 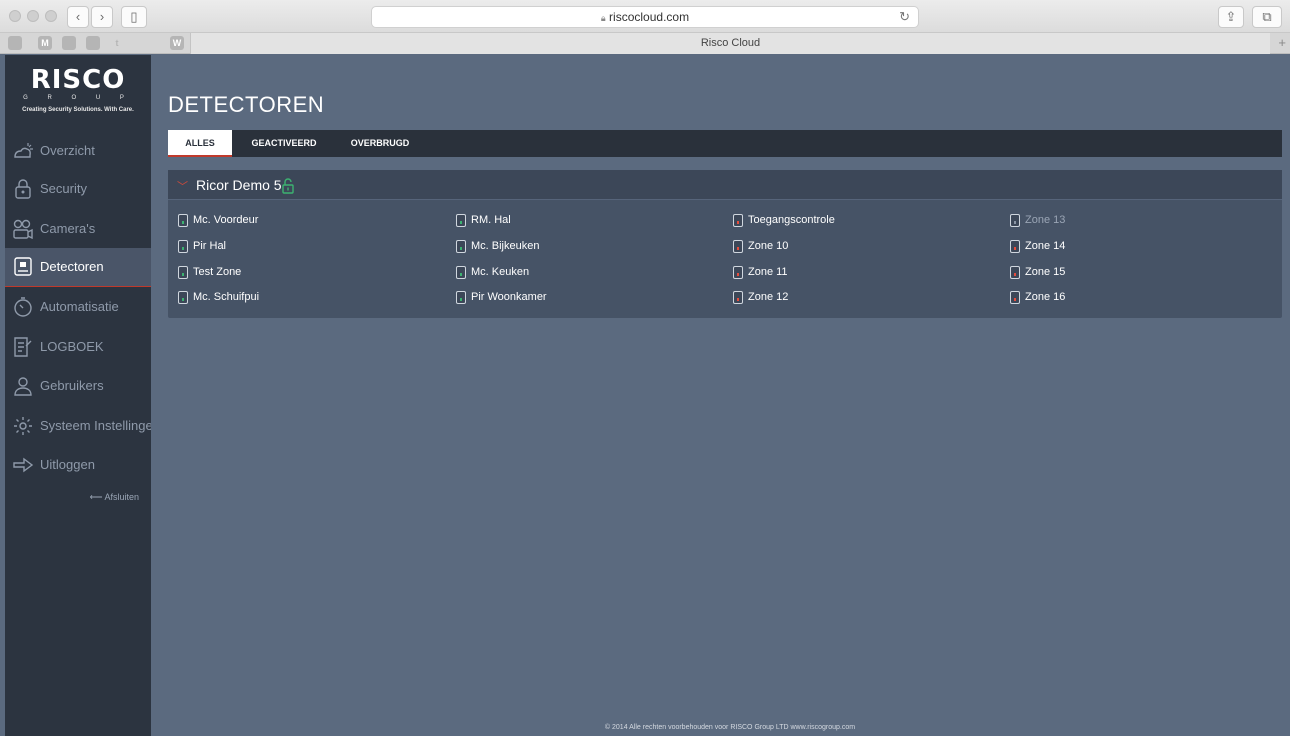 I want to click on sidebar-item-gebruikers: Gebruikers, so click(x=78, y=386).